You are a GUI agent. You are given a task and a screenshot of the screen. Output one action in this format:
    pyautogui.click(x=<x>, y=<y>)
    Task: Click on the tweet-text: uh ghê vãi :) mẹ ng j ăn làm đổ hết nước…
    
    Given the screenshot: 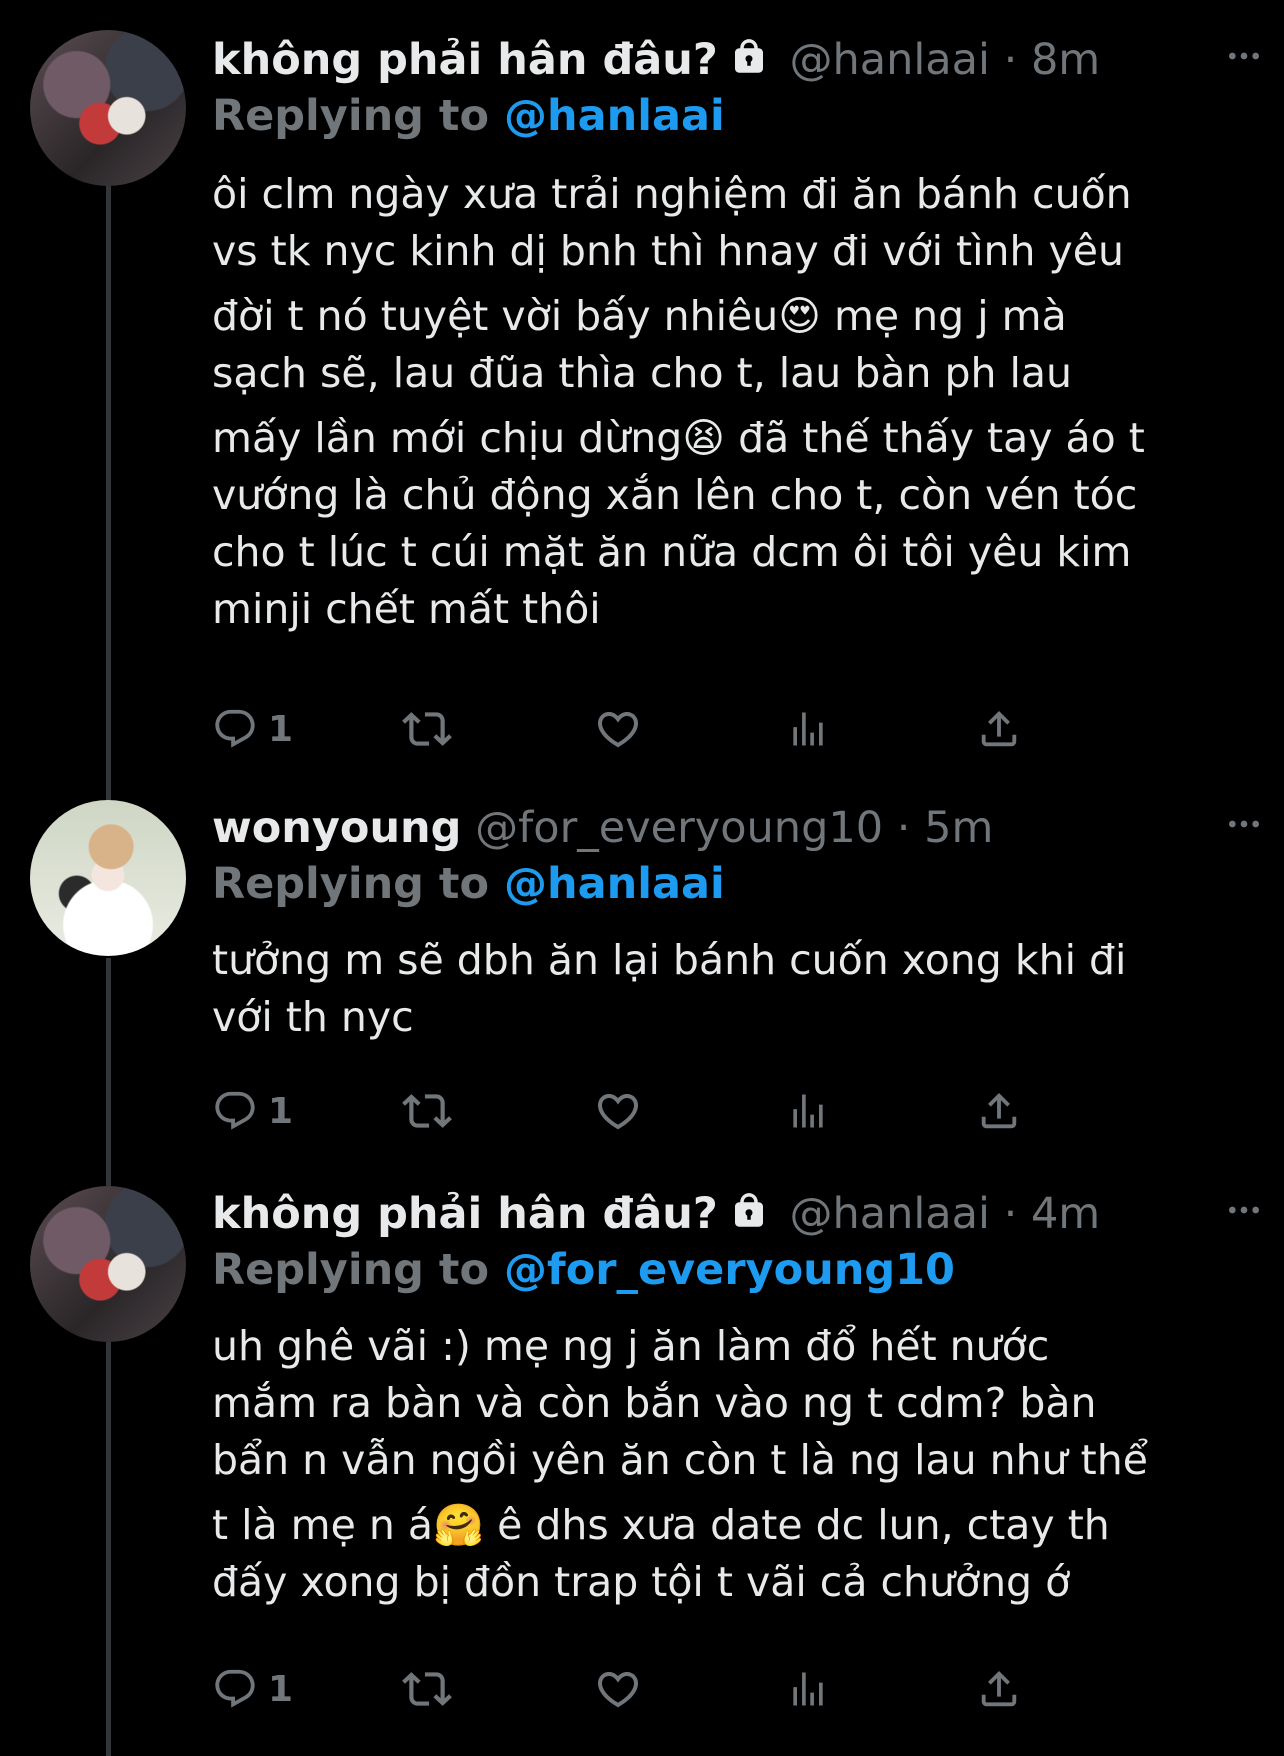 What is the action you would take?
    pyautogui.click(x=680, y=1464)
    